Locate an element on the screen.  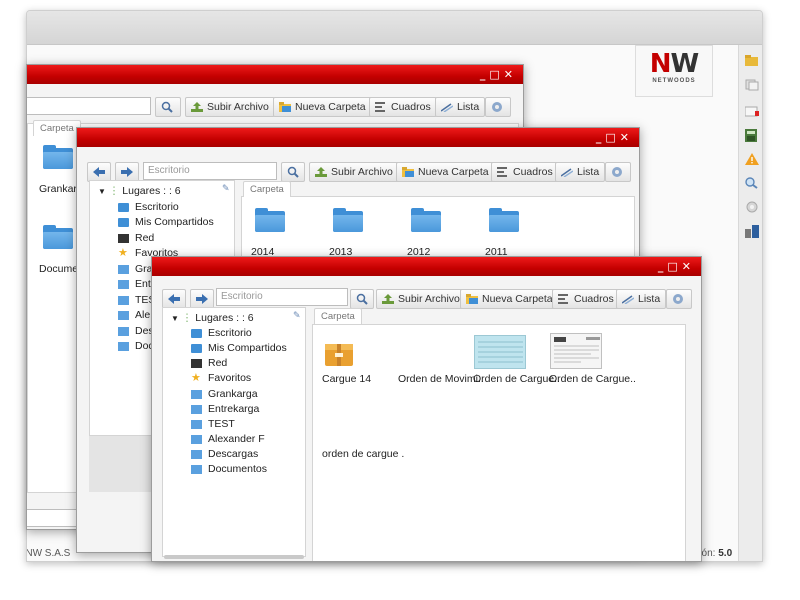
tree-item-folder: Gra is located at coordinates (135, 269).